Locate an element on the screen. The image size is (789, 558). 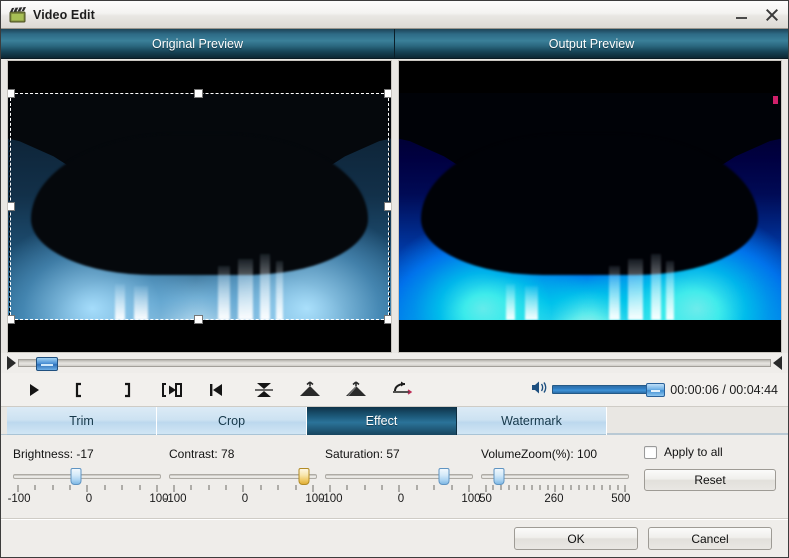
volumezoom-slider-group: VolumeZoom(%): 100 50 260 500 is located at coordinates (556, 477).